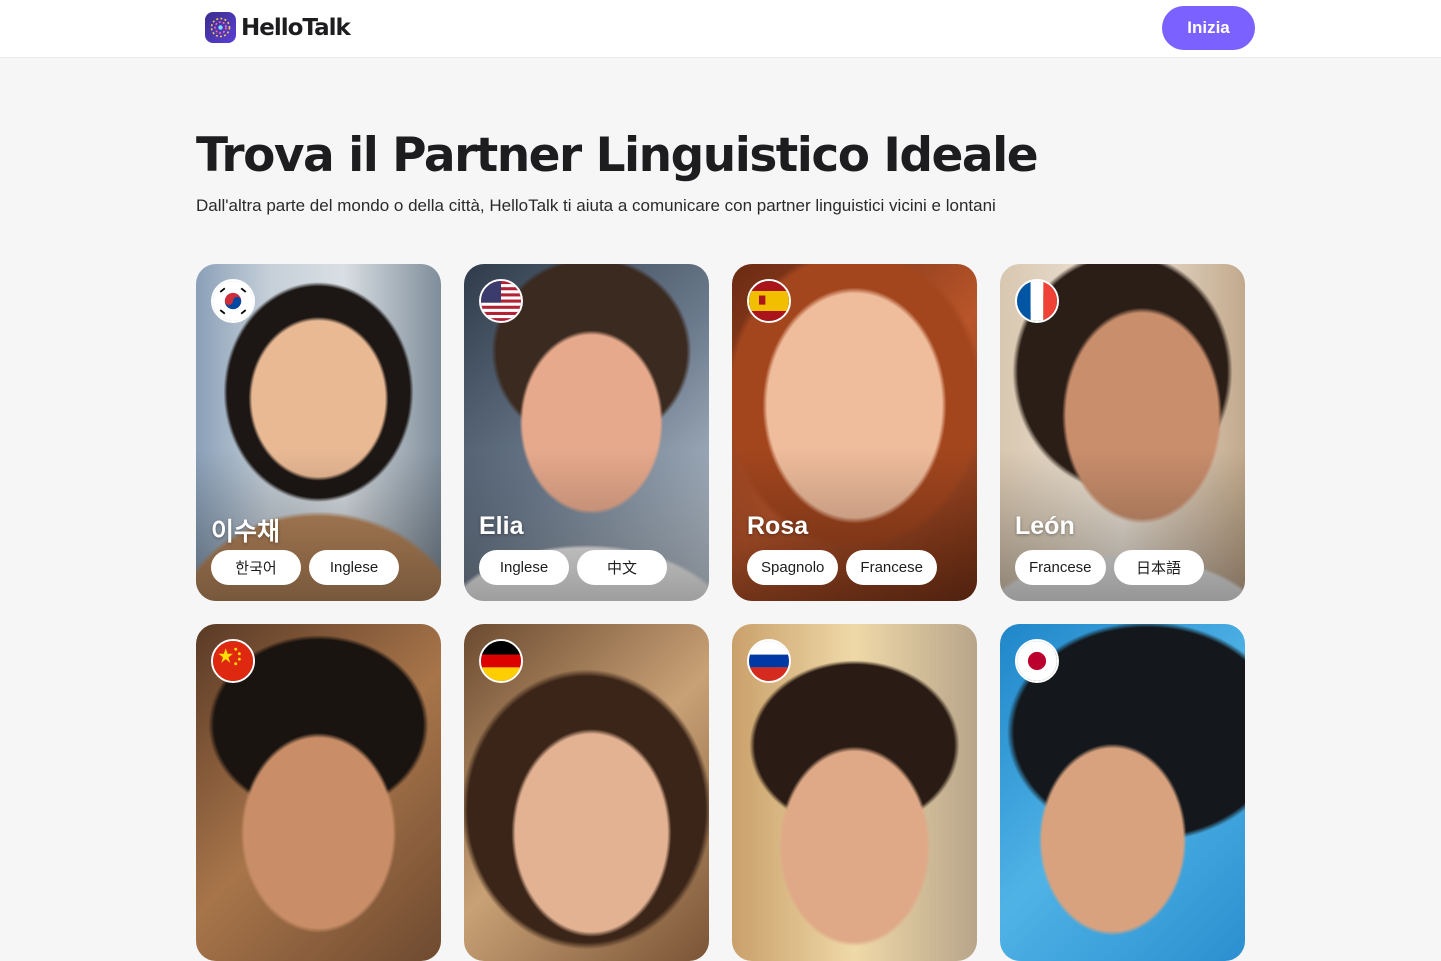  What do you see at coordinates (586, 432) in the screenshot?
I see `partner-card: Elia Inglese 中文` at bounding box center [586, 432].